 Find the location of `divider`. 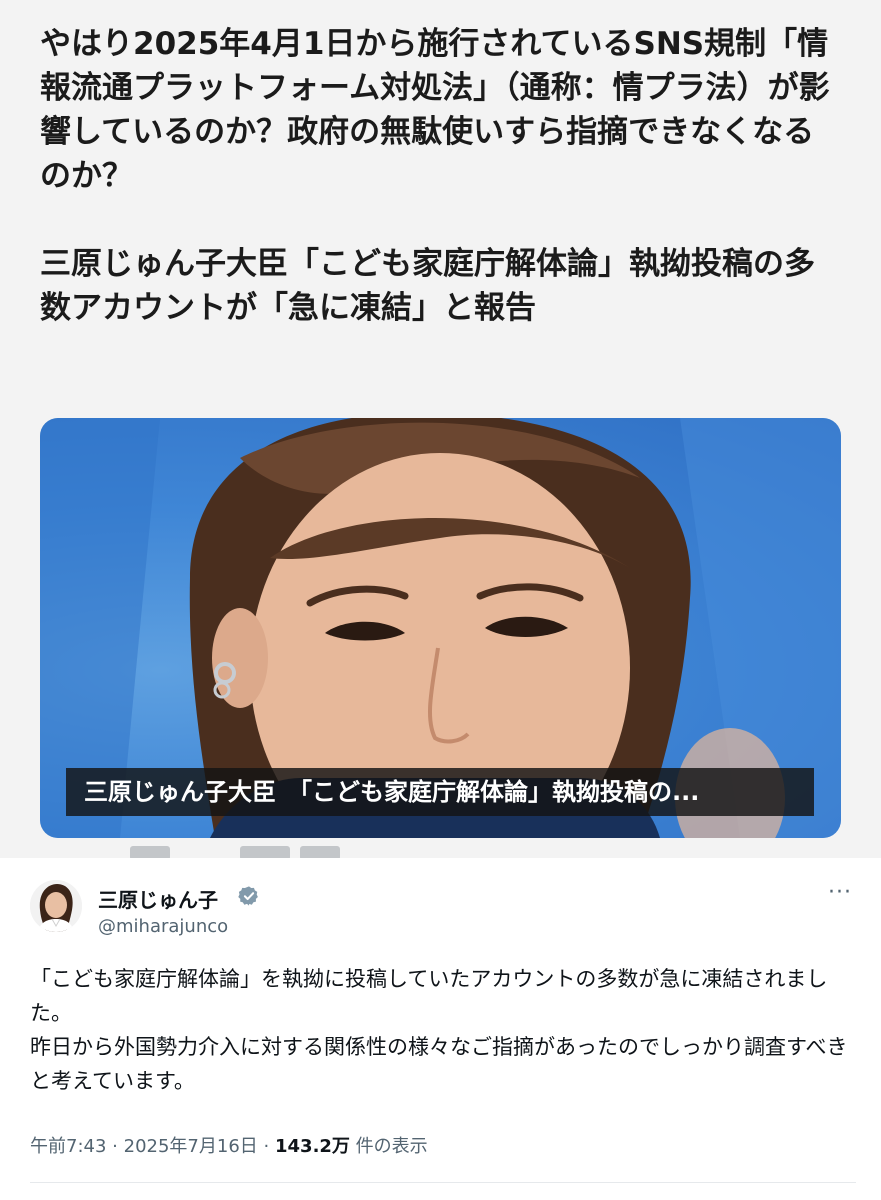

divider is located at coordinates (443, 1182).